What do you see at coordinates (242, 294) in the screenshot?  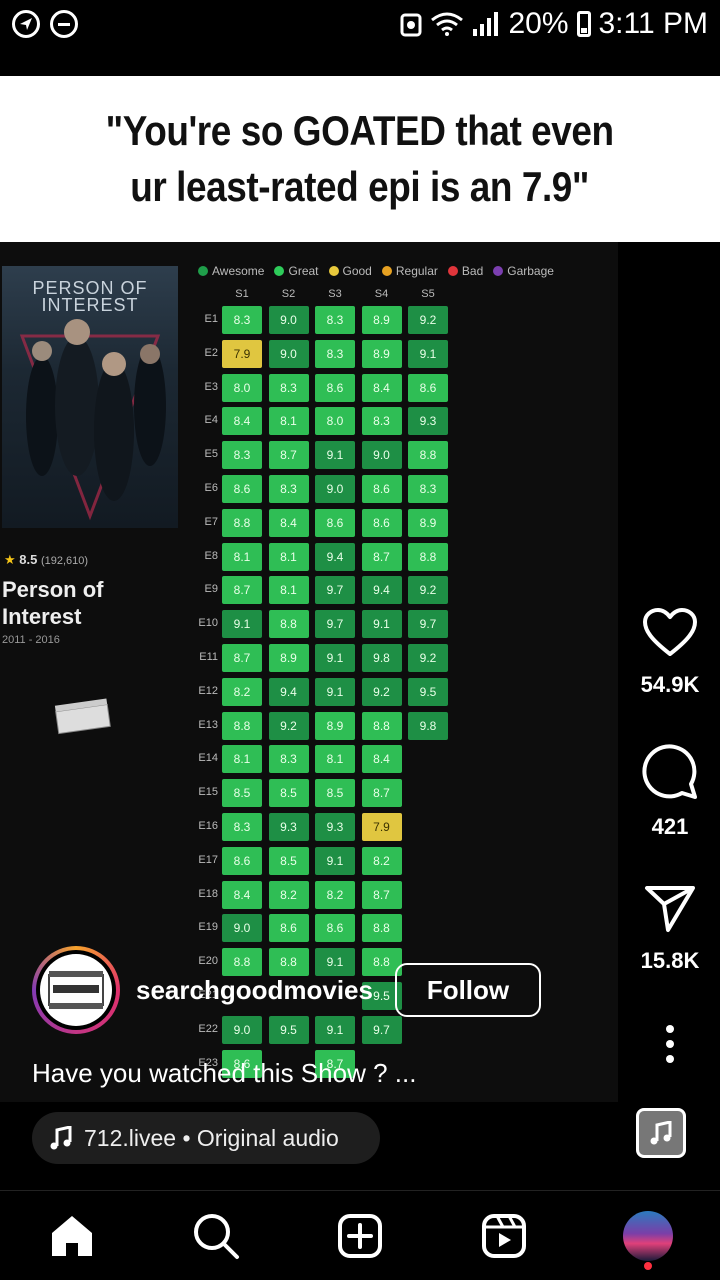 I see `season-header: S1` at bounding box center [242, 294].